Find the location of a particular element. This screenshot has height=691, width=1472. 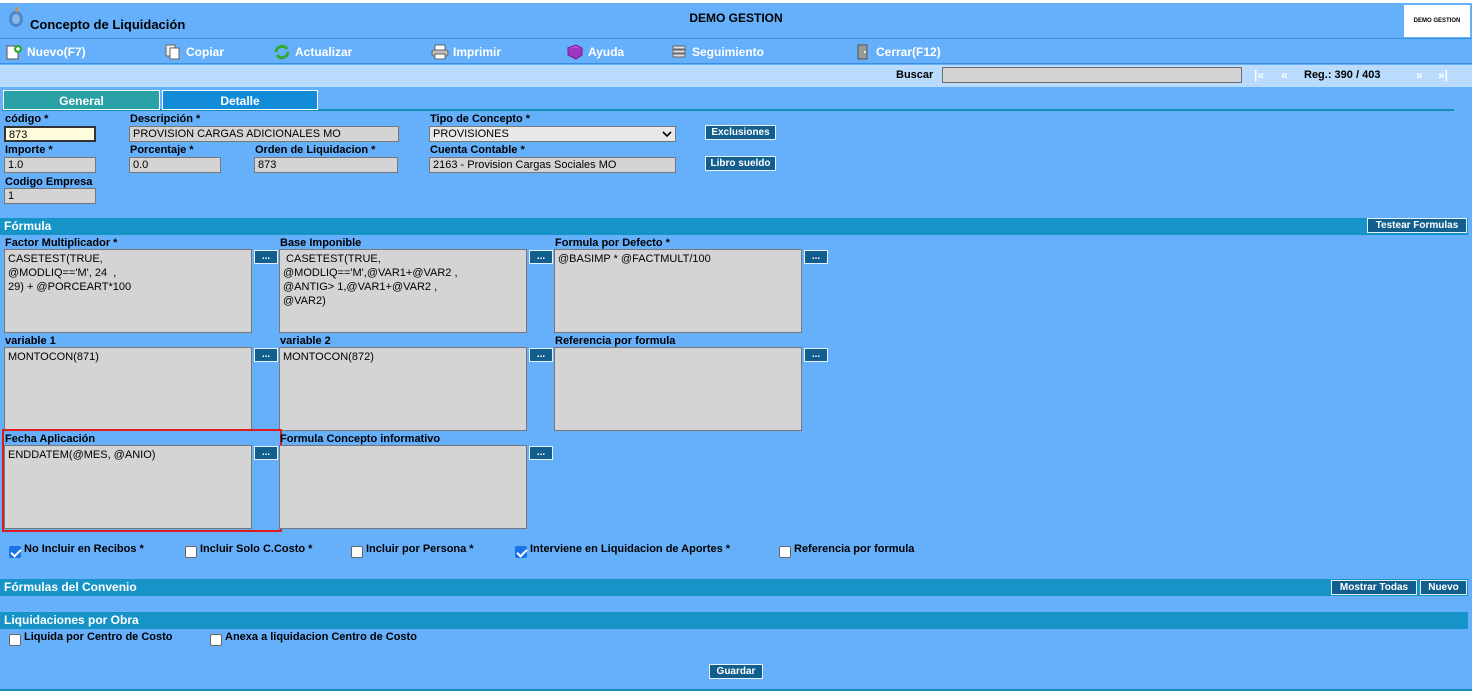

first-record-button: |« is located at coordinates (1259, 75).